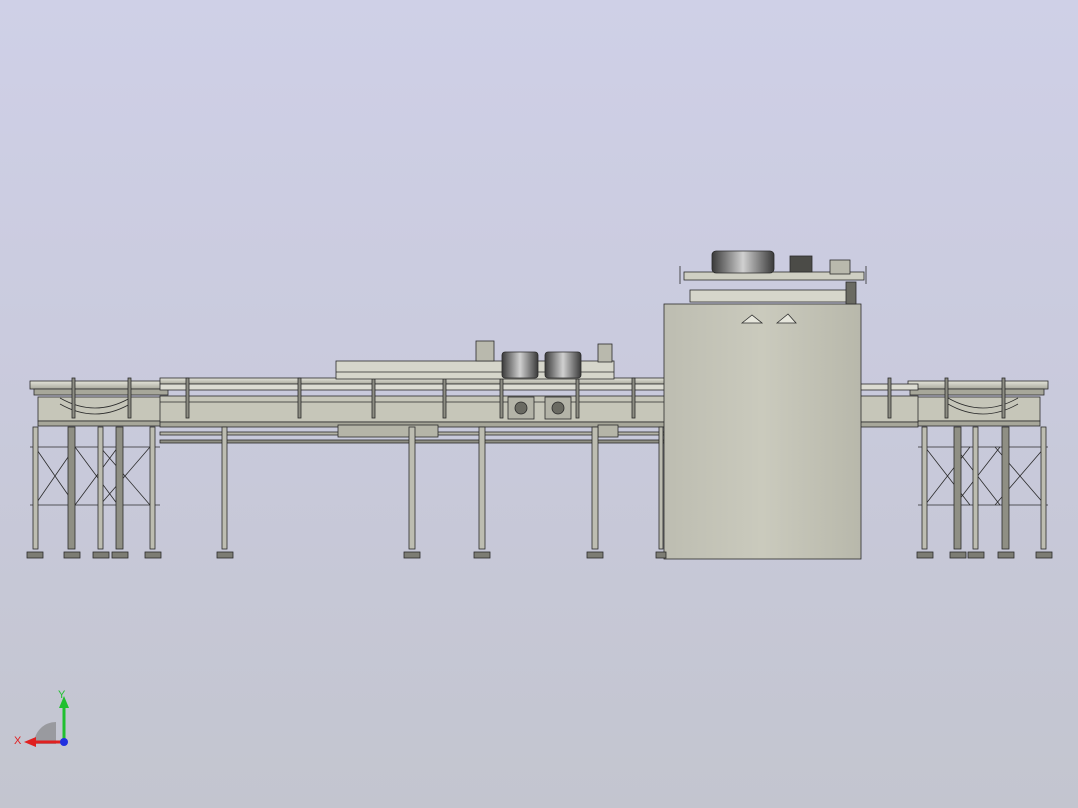 This screenshot has height=808, width=1078. I want to click on leveling-feet, so click(539, 555).